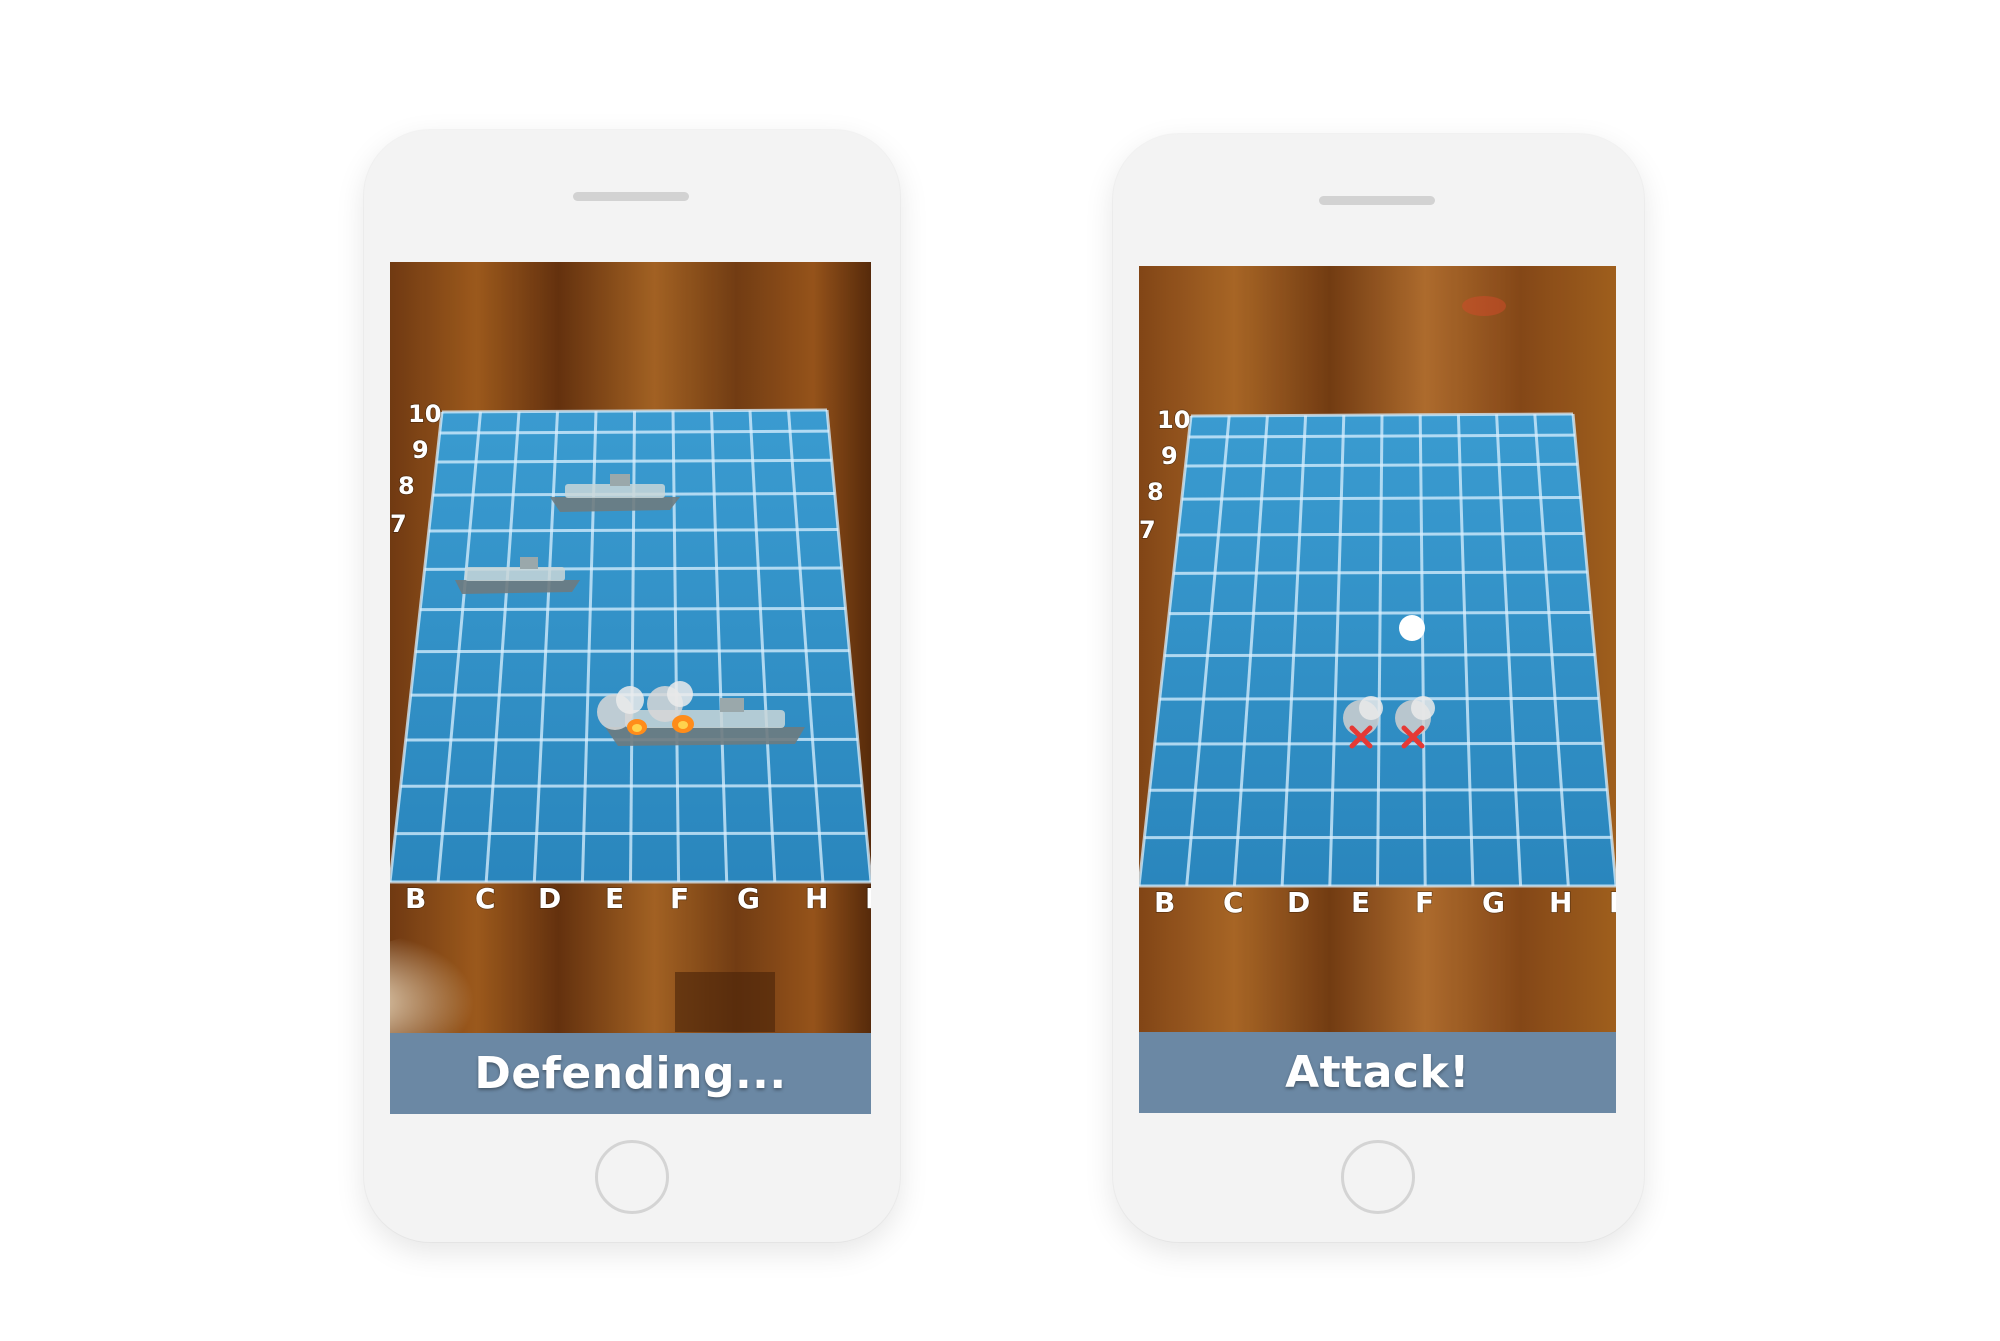 The width and height of the screenshot is (2000, 1341). I want to click on miss-marker-icon, so click(1412, 628).